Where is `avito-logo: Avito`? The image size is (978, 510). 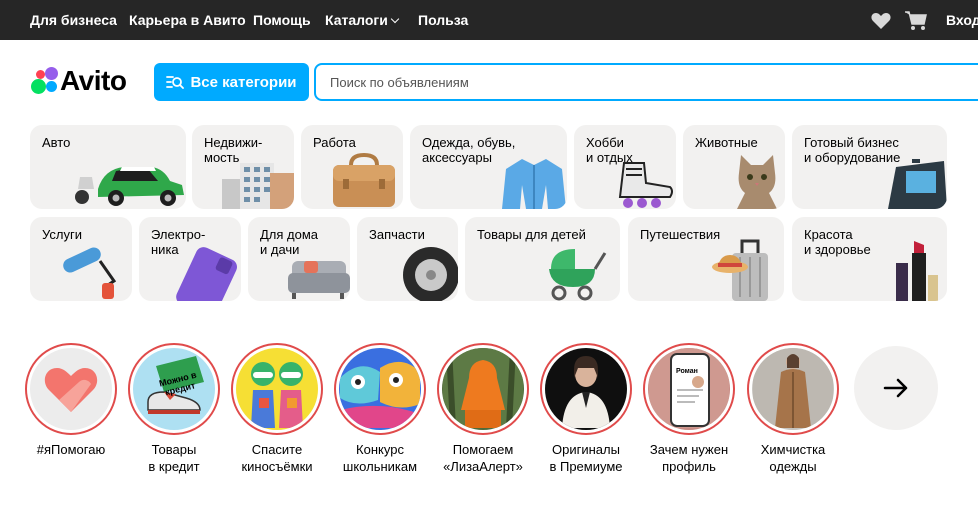
avito-logo: Avito is located at coordinates (78, 81).